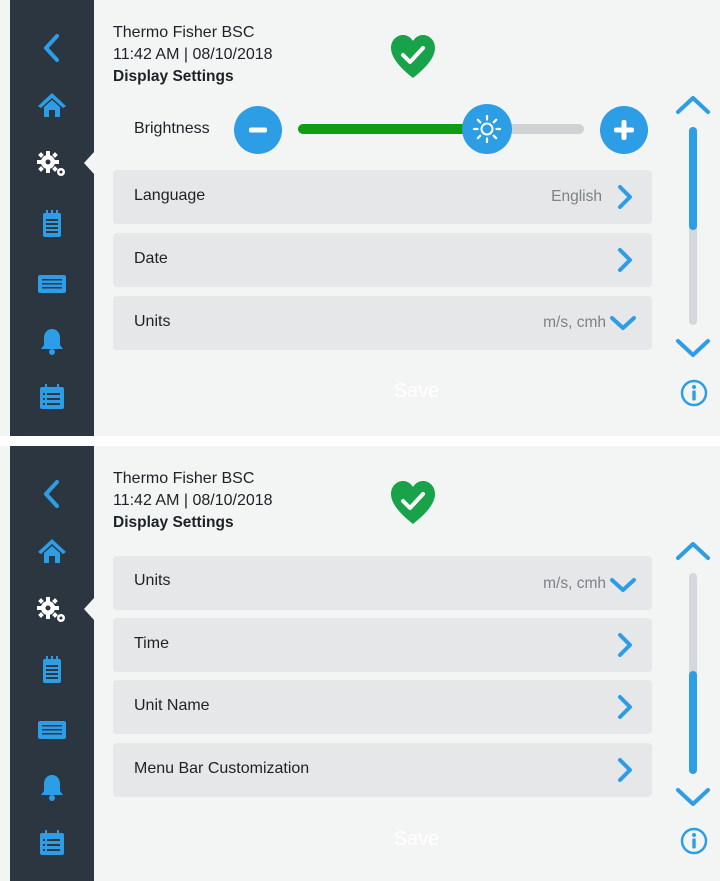 The width and height of the screenshot is (720, 881). I want to click on row-label: Menu Bar Customization, so click(222, 768).